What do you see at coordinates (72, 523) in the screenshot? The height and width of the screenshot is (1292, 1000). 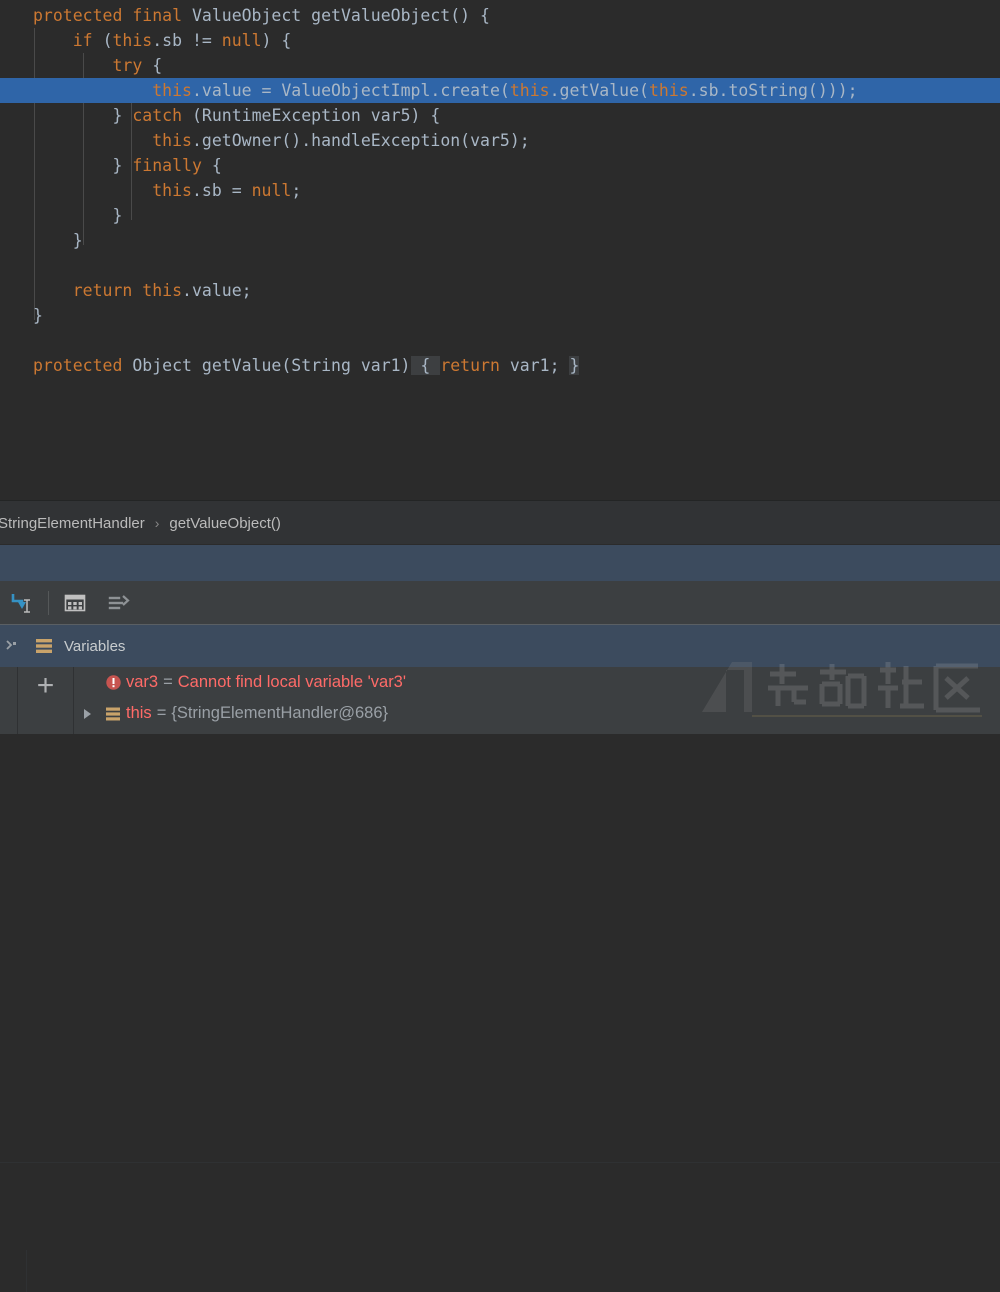 I see `breadcrumb-item-class: StringElementHandler` at bounding box center [72, 523].